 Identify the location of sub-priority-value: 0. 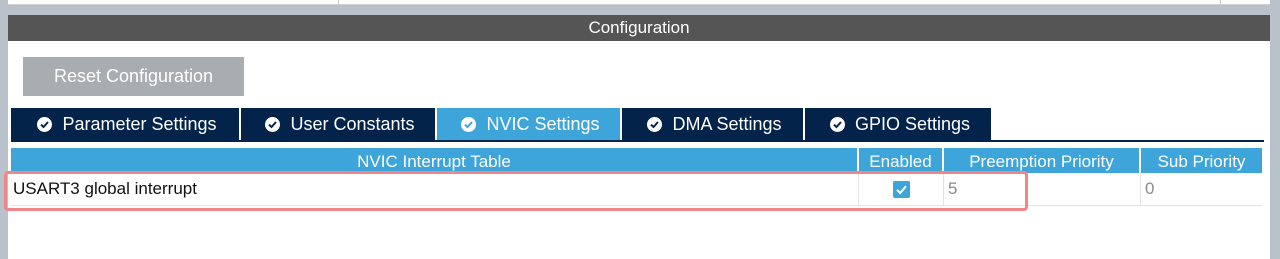
(1201, 189).